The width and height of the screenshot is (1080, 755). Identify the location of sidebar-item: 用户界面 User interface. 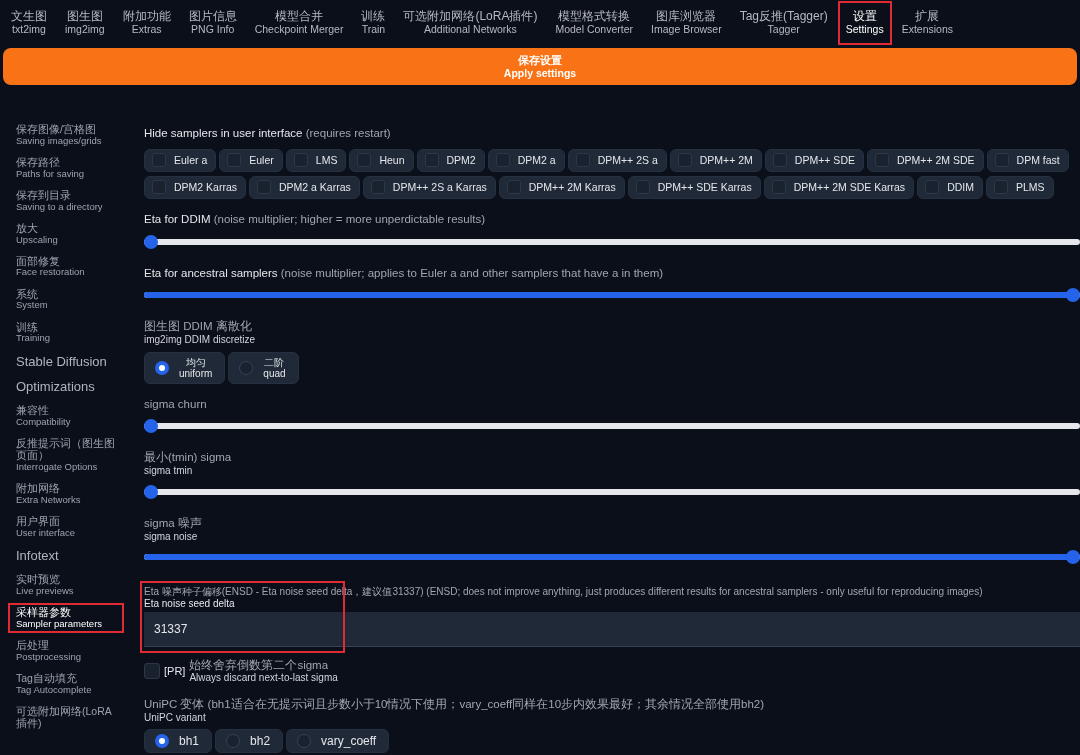
(66, 527).